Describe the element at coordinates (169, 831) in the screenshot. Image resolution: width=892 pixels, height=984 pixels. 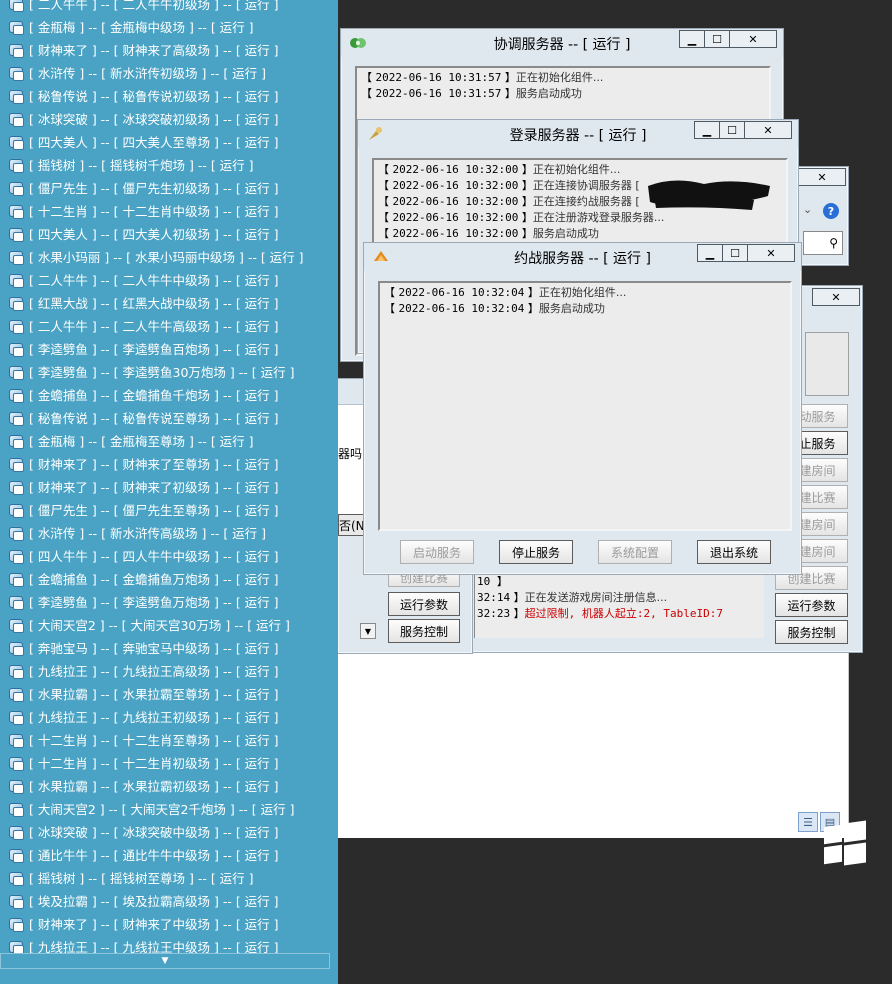
I see `server-list-item: [ 冰球突破 ] -- [ 冰球突破中级场 ] -- [ 运行 ]` at that location.